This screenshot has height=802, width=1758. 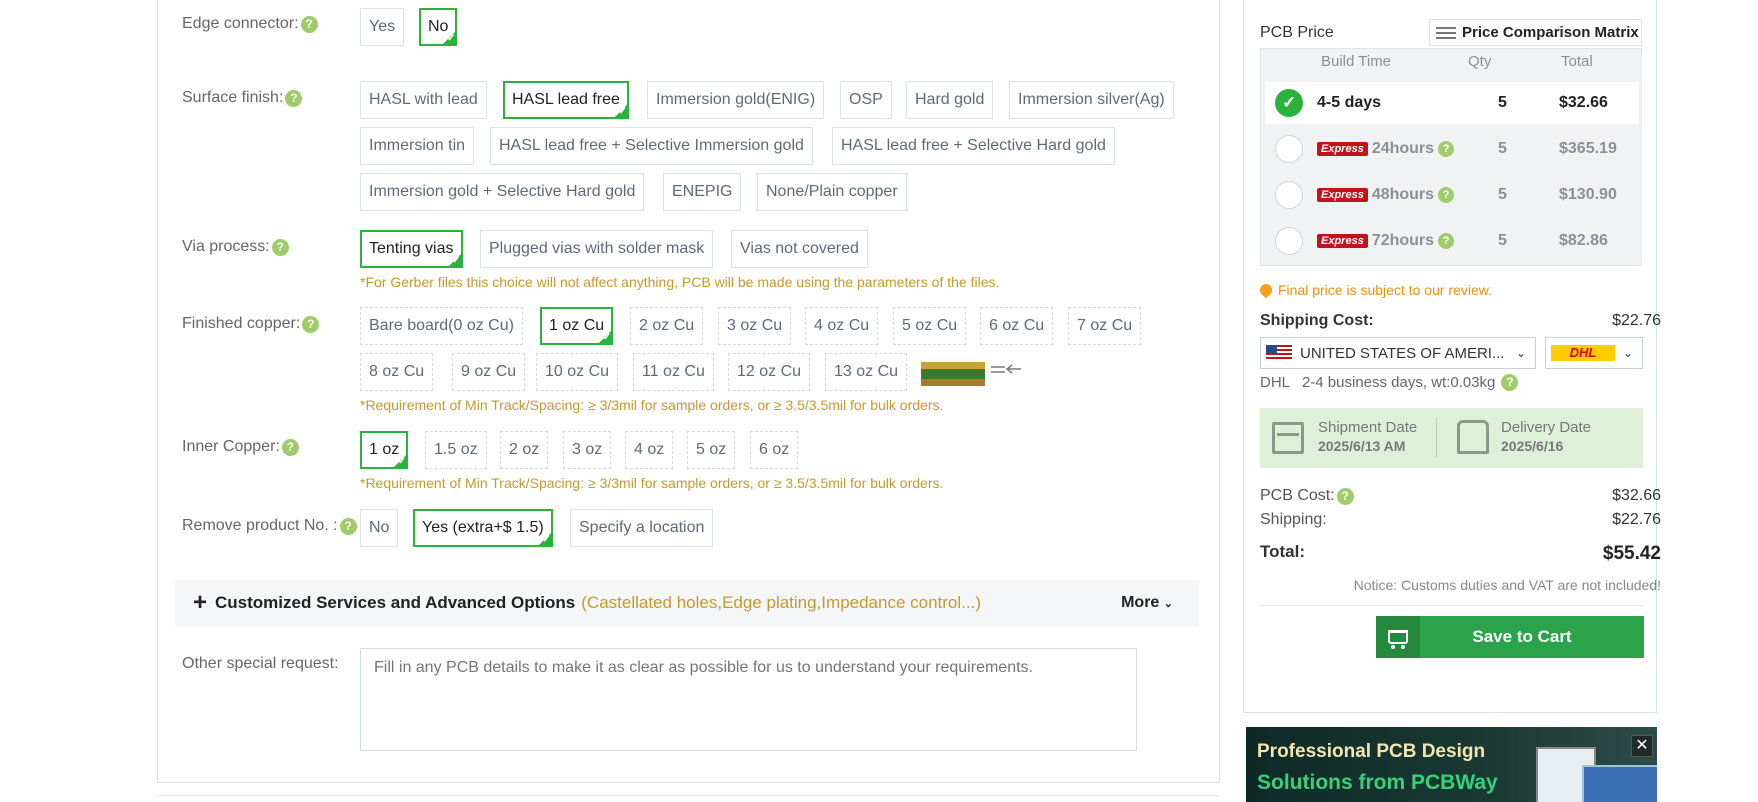 I want to click on shipping-info: DHL 2-4 business days, wt:0.03kg ?, so click(x=1389, y=382).